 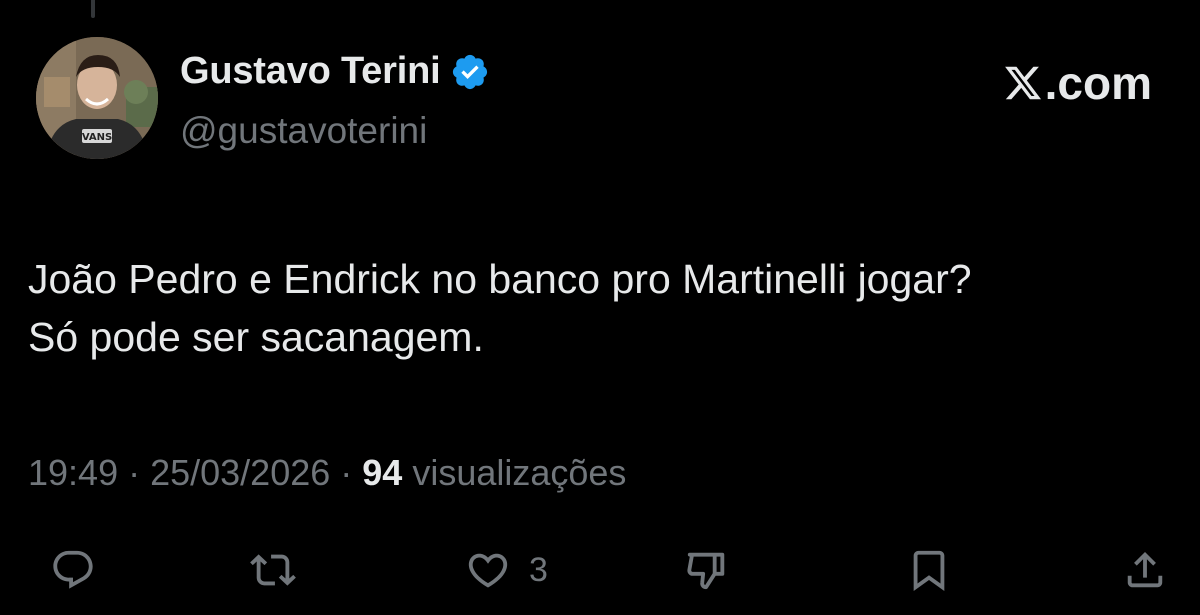 I want to click on heart-icon, so click(x=488, y=570).